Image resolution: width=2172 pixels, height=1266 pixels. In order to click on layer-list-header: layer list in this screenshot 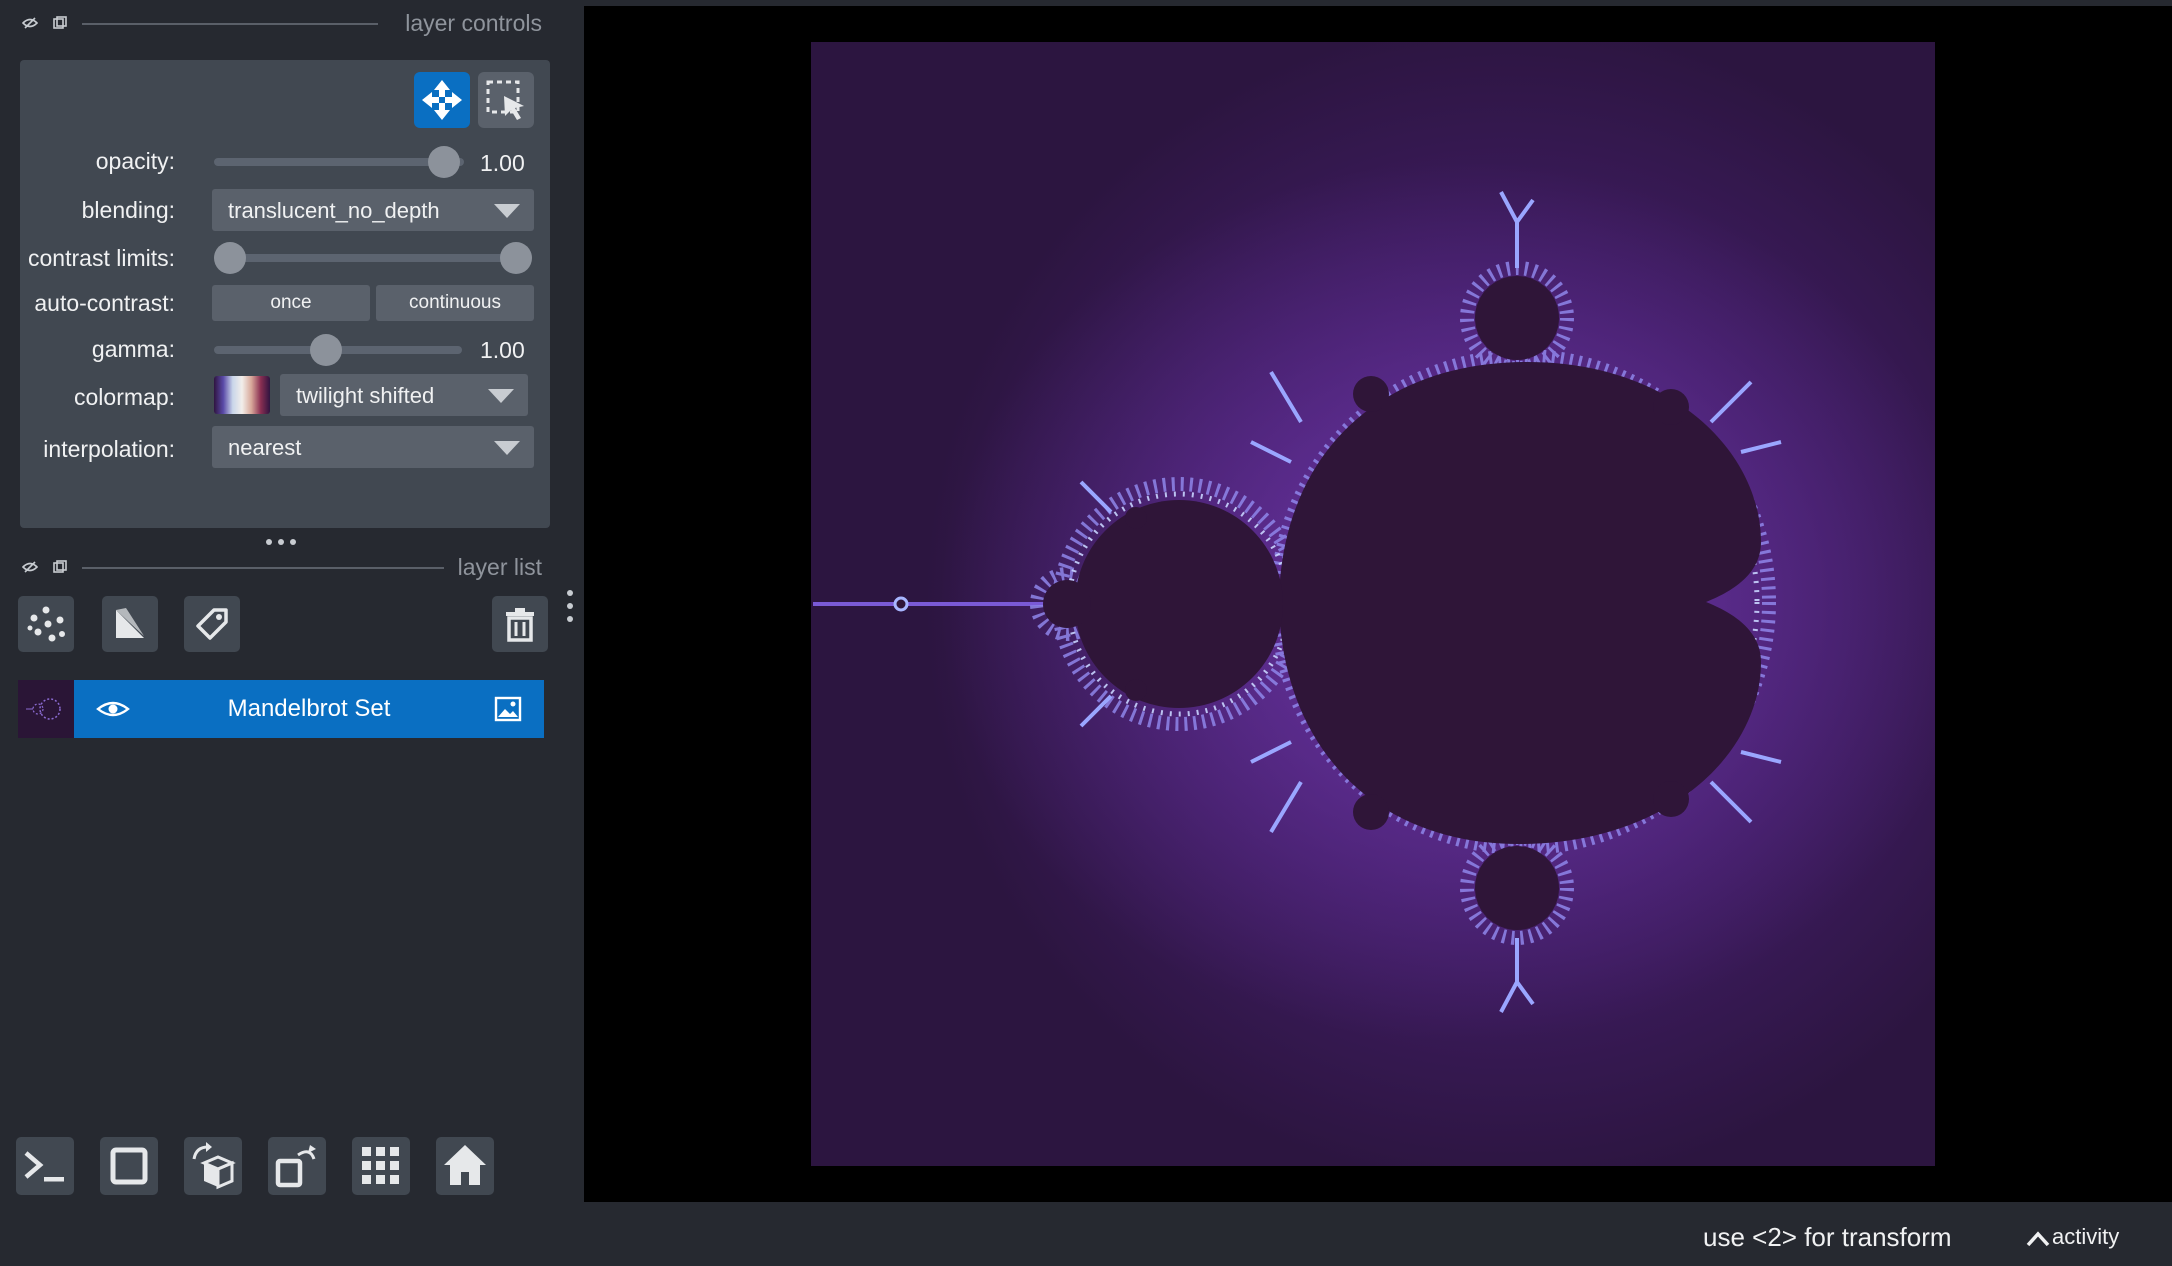, I will do `click(280, 567)`.